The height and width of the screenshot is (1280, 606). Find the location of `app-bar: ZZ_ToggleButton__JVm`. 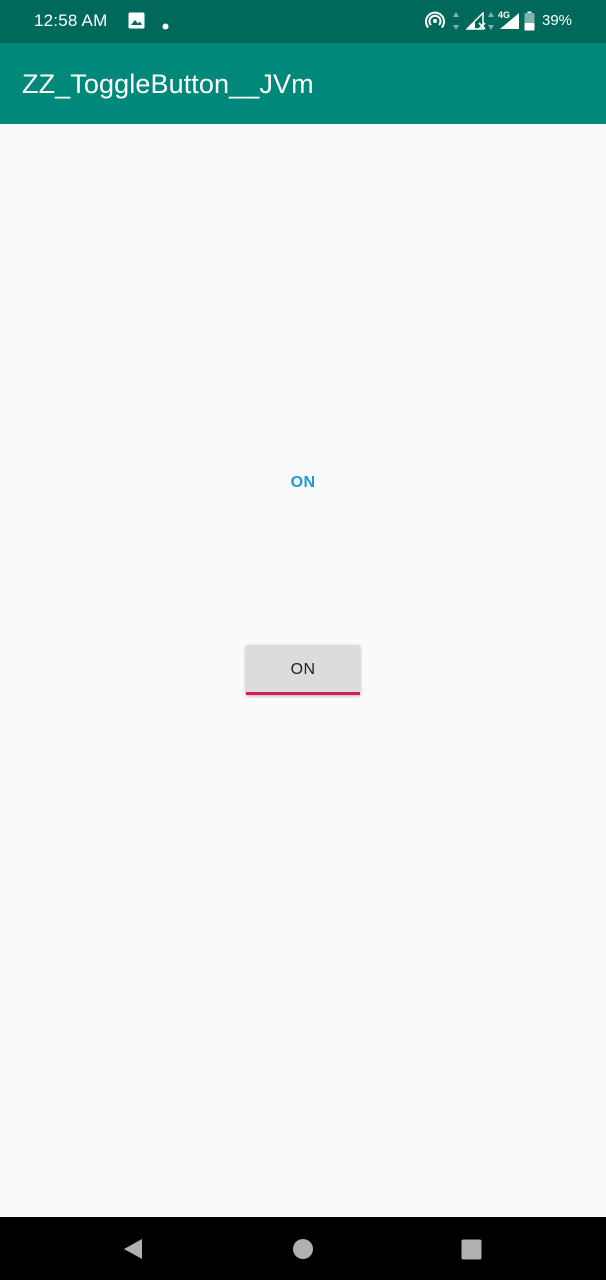

app-bar: ZZ_ToggleButton__JVm is located at coordinates (303, 83).